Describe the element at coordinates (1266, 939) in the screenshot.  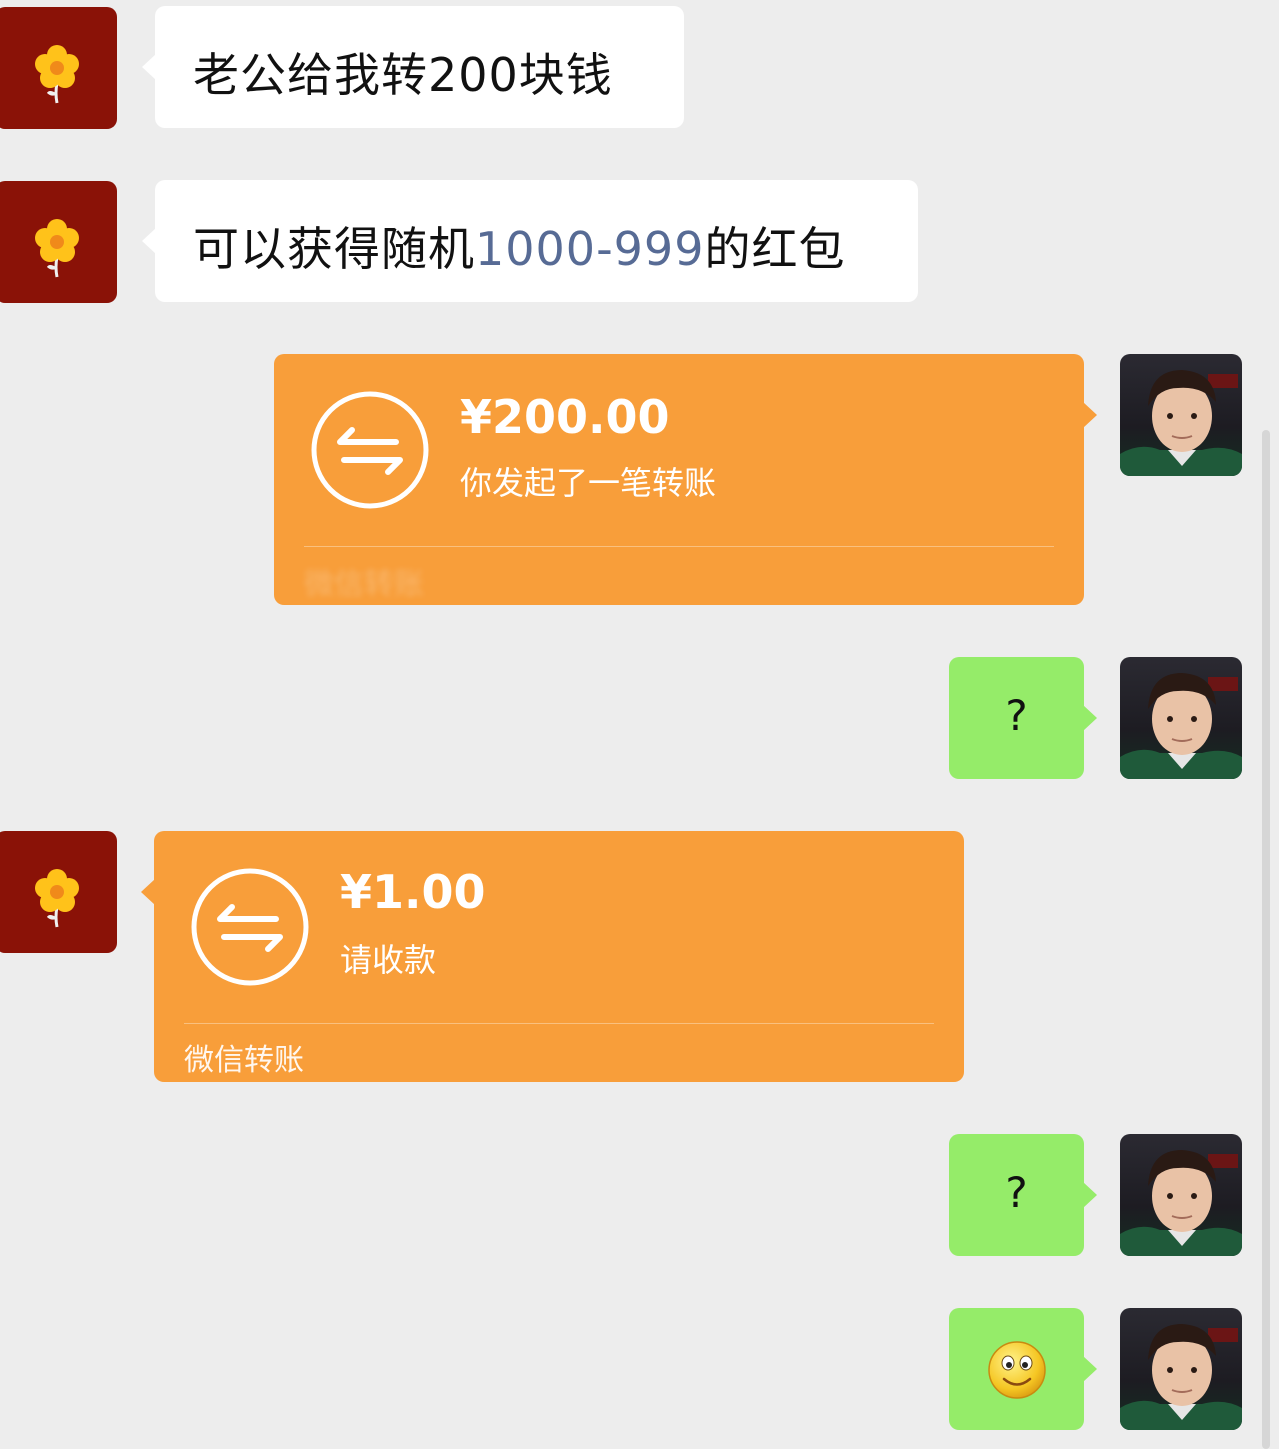
I see `scrollbar` at that location.